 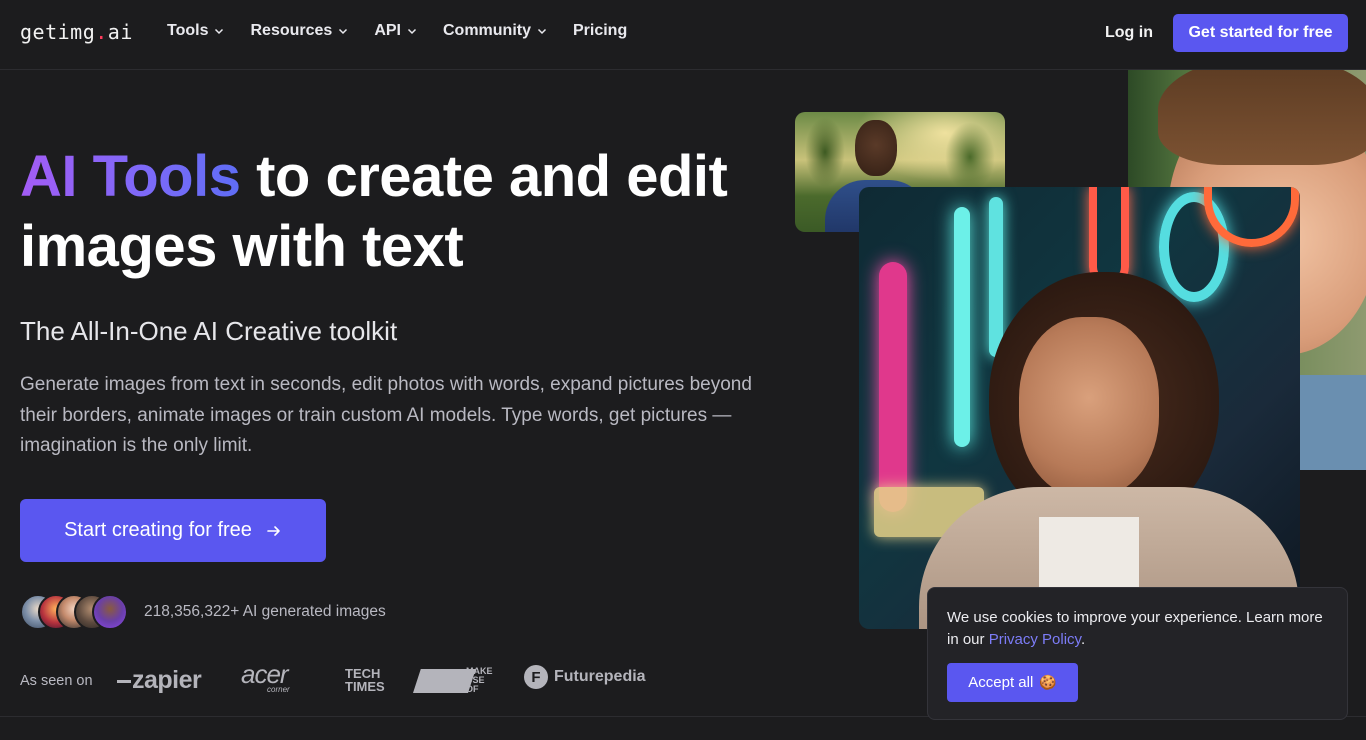 I want to click on techtimes-logo: TECH TIMES, so click(x=365, y=680).